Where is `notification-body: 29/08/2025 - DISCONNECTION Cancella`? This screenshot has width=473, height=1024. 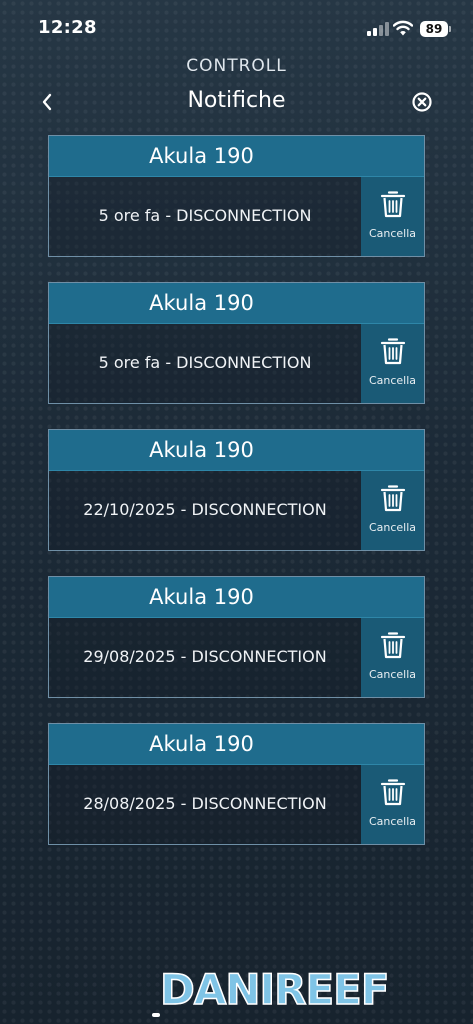
notification-body: 29/08/2025 - DISCONNECTION Cancella is located at coordinates (236, 657).